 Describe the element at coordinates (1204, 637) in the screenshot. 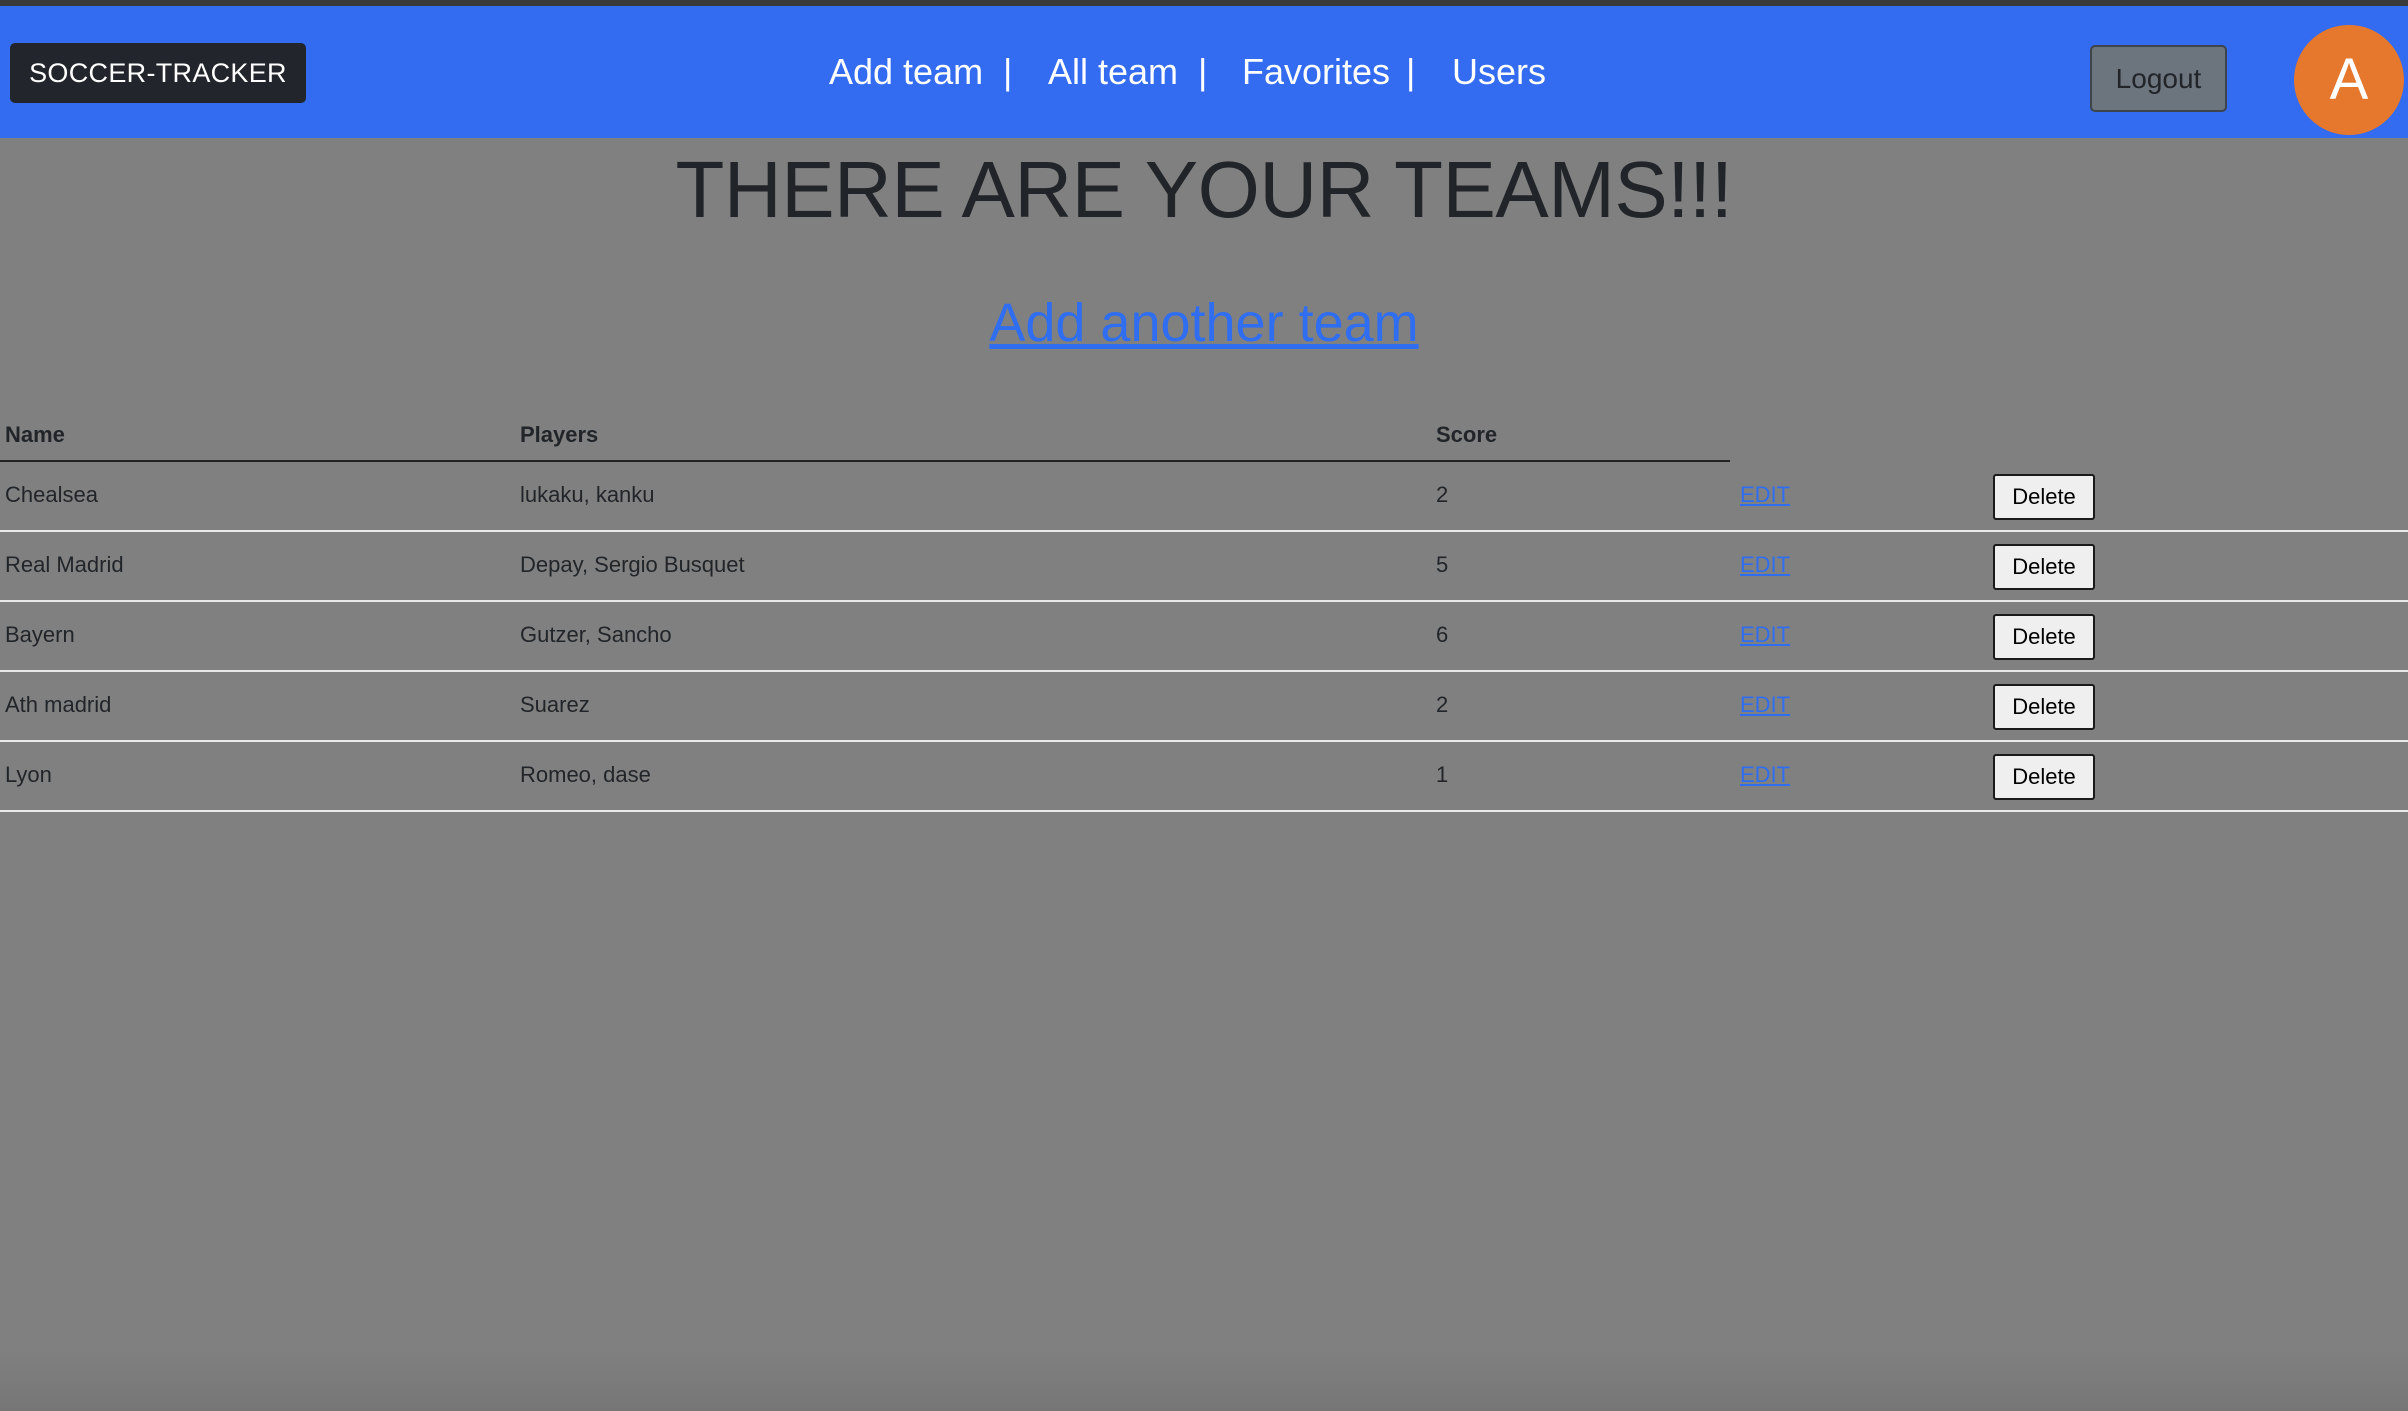

I see `table-row: Bayern Gutzer, Sancho 6 EDIT Delete` at that location.